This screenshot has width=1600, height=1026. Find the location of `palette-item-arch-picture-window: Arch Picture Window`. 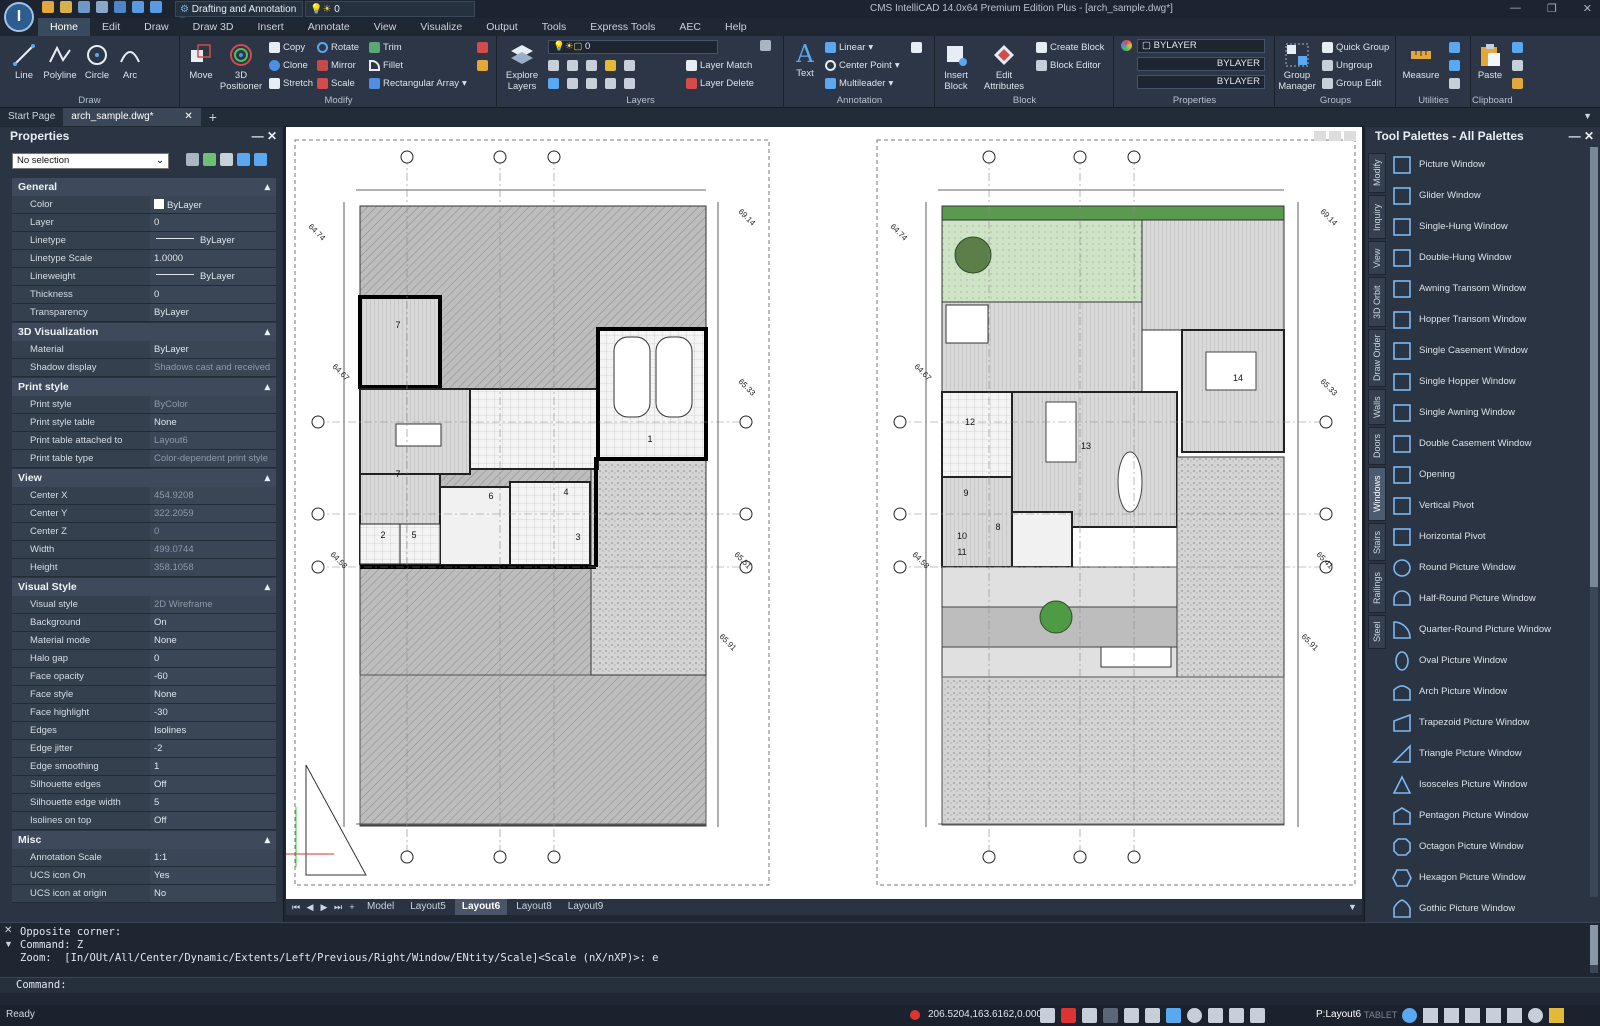

palette-item-arch-picture-window: Arch Picture Window is located at coordinates (1491, 691).